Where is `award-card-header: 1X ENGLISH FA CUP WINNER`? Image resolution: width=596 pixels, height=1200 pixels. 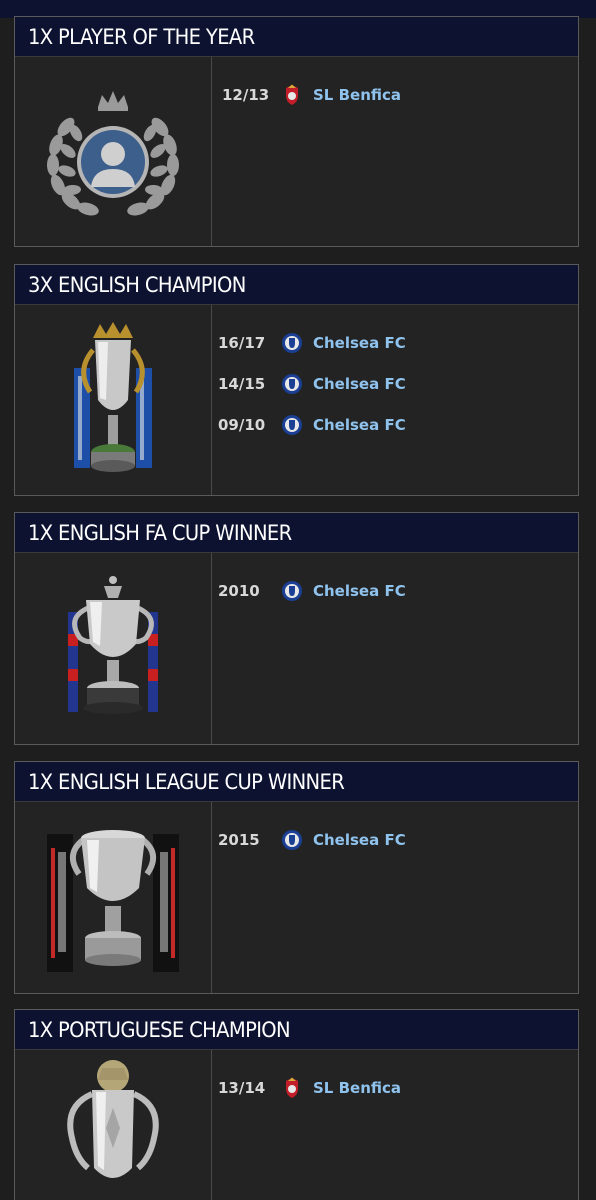
award-card-header: 1X ENGLISH FA CUP WINNER is located at coordinates (296, 533).